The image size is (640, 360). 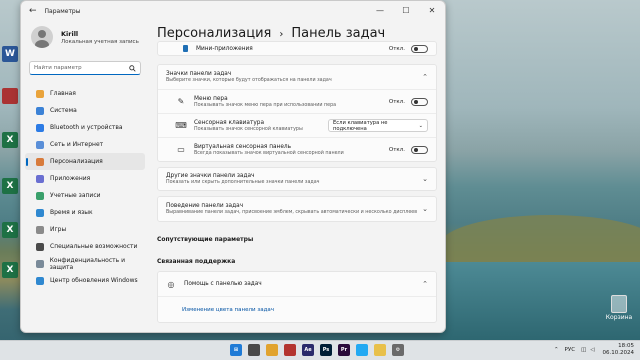 I want to click on touchpad-icon: ▭, so click(x=181, y=149).